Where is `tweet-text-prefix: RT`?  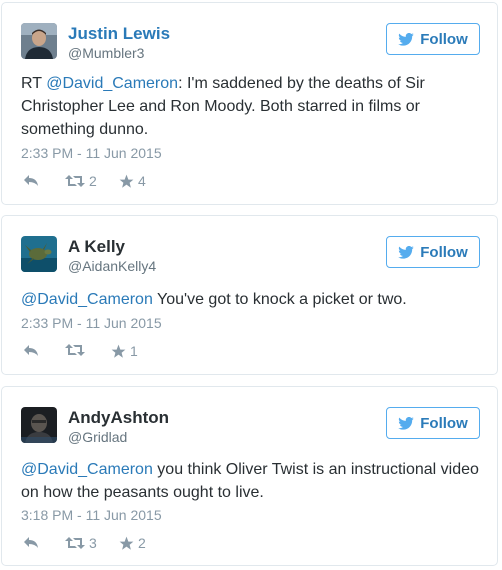 tweet-text-prefix: RT is located at coordinates (34, 83).